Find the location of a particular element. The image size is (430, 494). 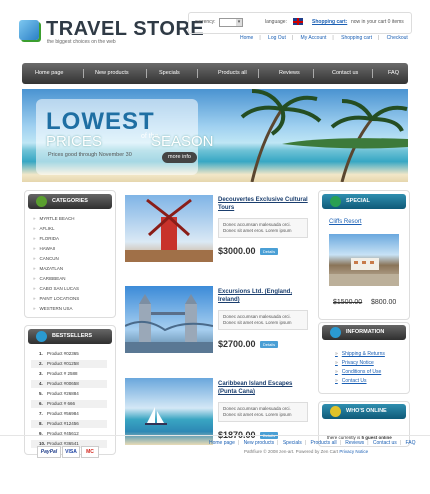

special-product-image is located at coordinates (364, 260).